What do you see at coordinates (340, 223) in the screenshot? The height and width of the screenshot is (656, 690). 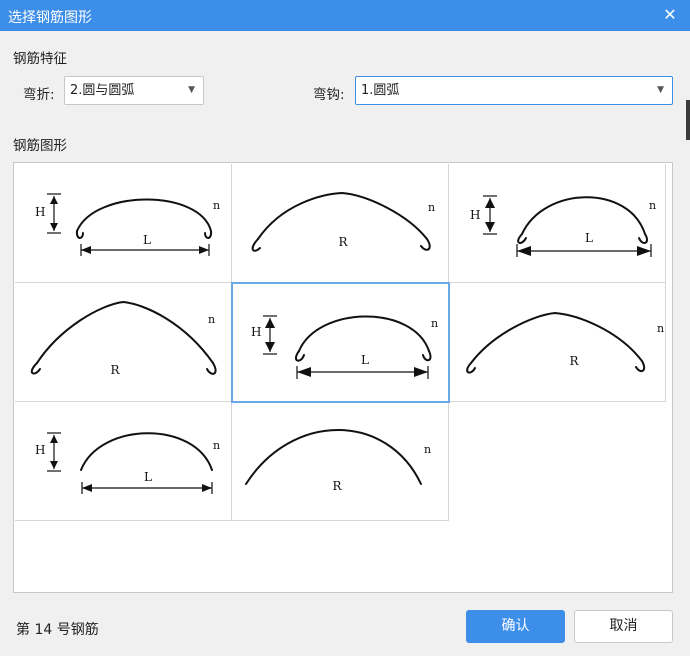 I see `shape-cell-2: R n` at bounding box center [340, 223].